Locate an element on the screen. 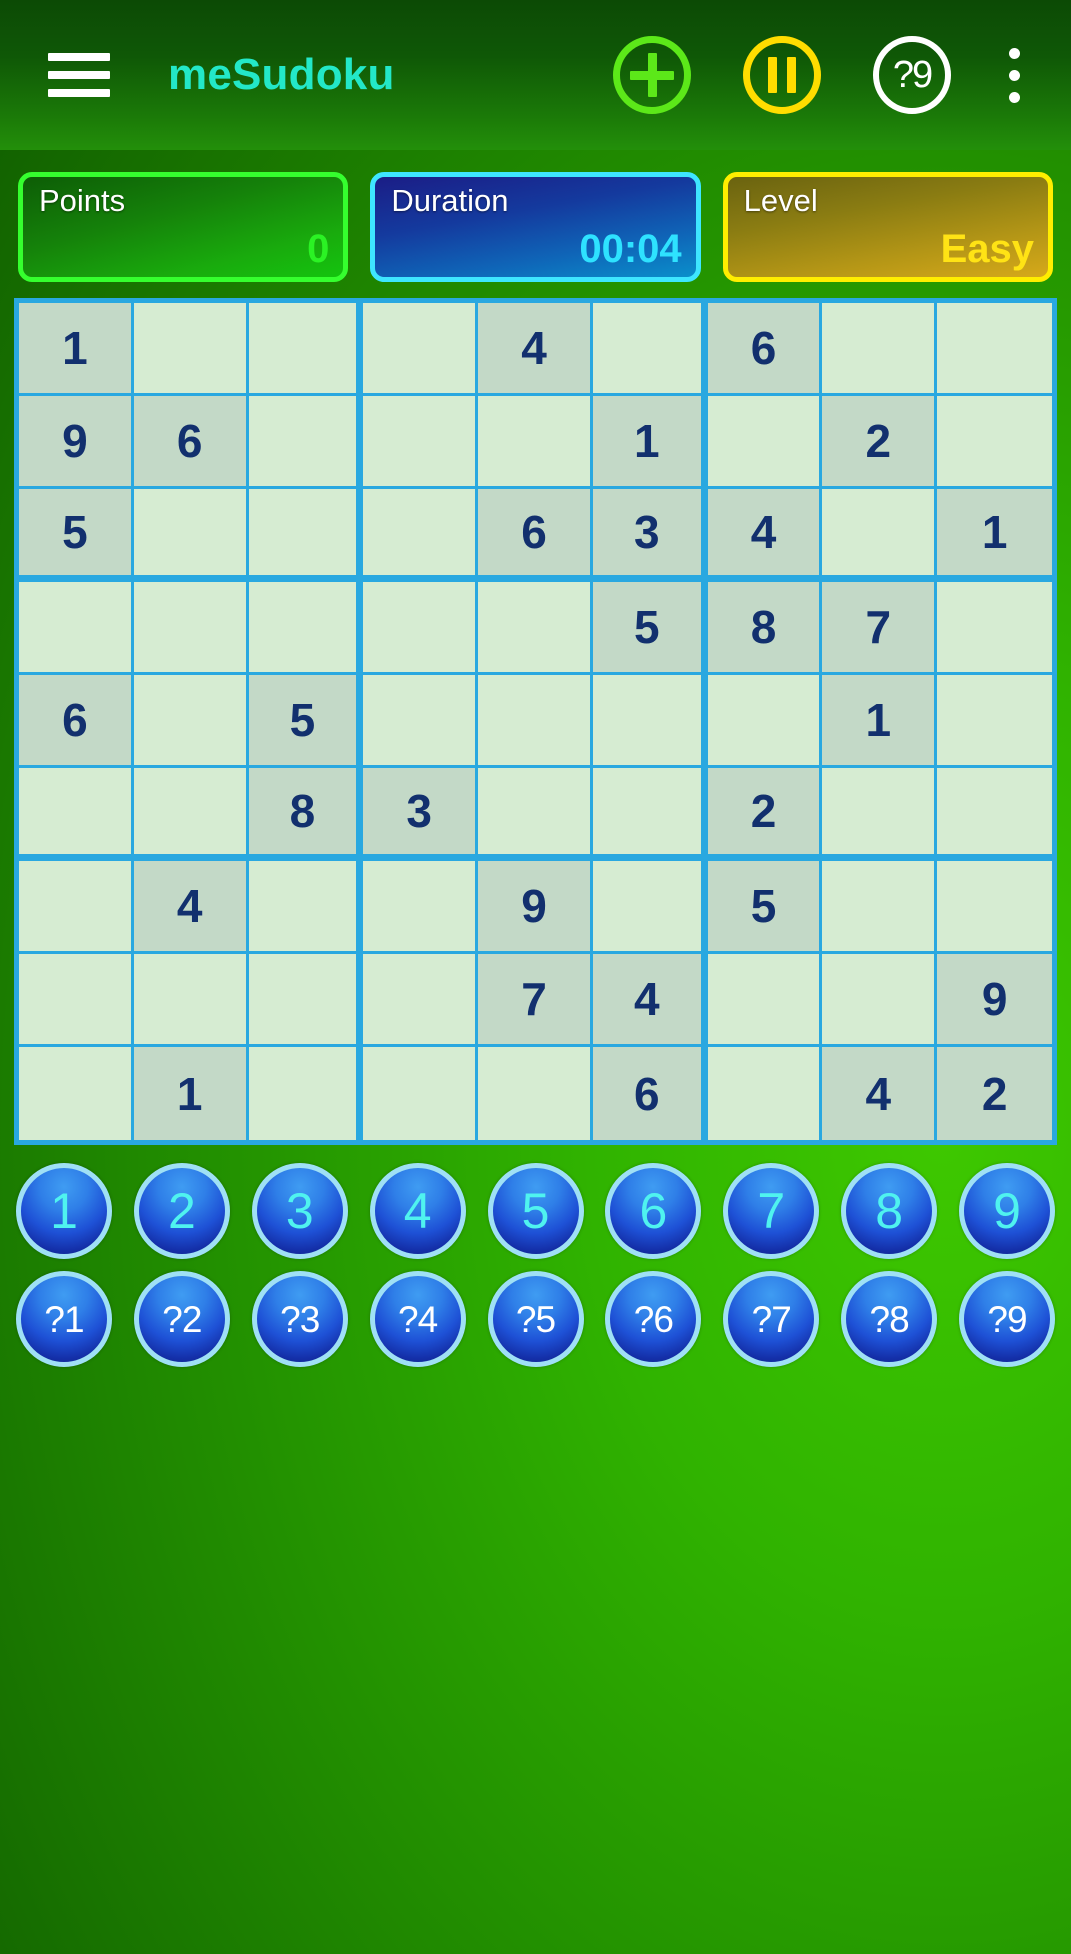 The width and height of the screenshot is (1071, 1954). numpad-hint-button-q8: ?8 is located at coordinates (889, 1319).